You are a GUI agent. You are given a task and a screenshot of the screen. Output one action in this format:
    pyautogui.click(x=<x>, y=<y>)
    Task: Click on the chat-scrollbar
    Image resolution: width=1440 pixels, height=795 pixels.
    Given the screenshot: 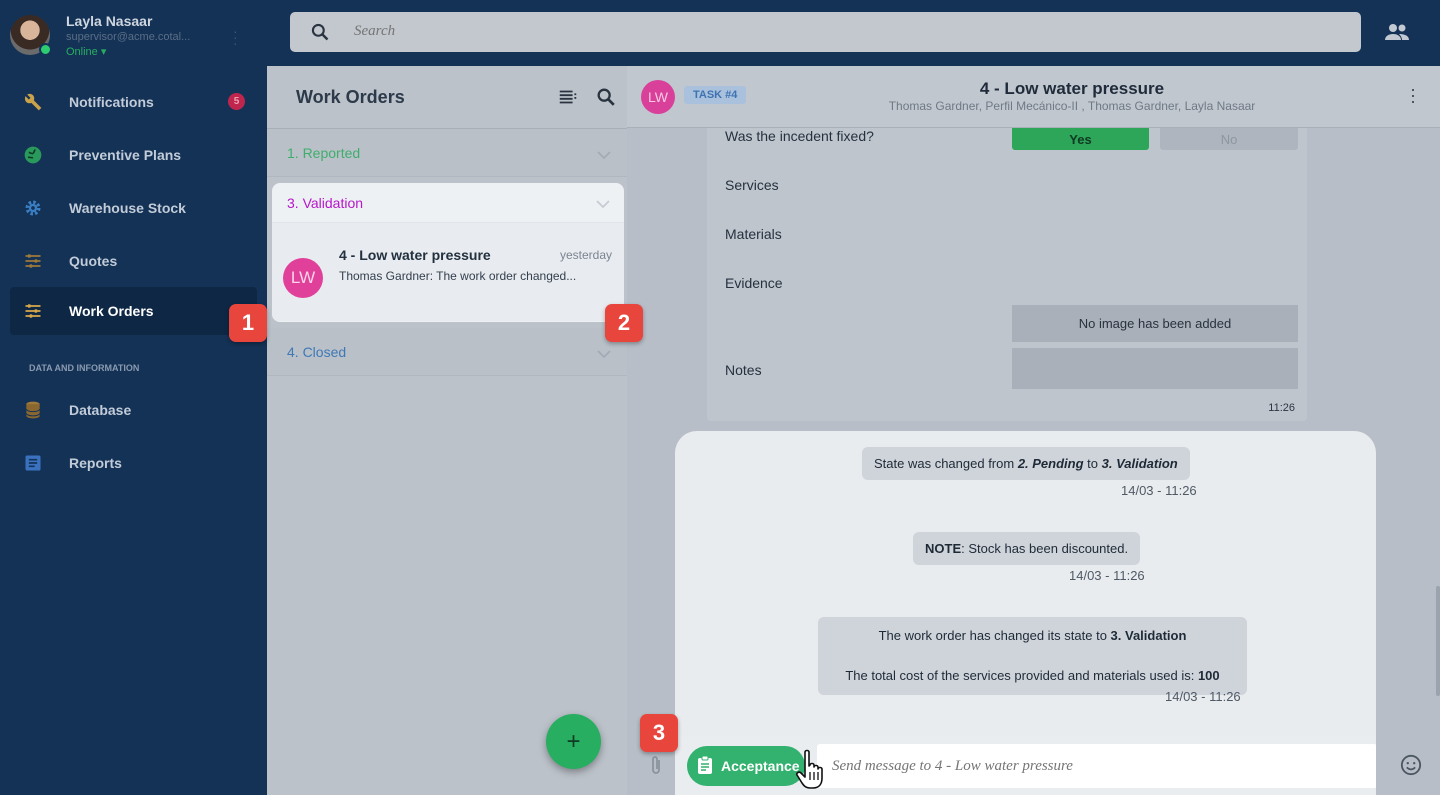 What is the action you would take?
    pyautogui.click(x=1438, y=641)
    